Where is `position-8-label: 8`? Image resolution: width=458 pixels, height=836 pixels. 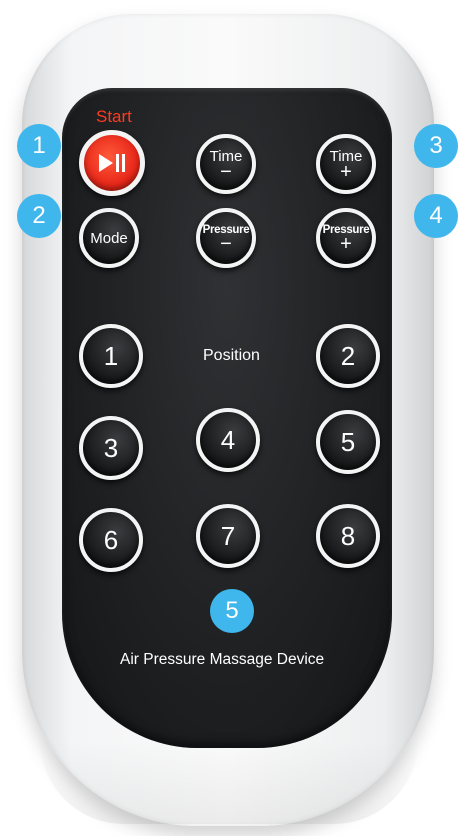
position-8-label: 8 is located at coordinates (348, 535).